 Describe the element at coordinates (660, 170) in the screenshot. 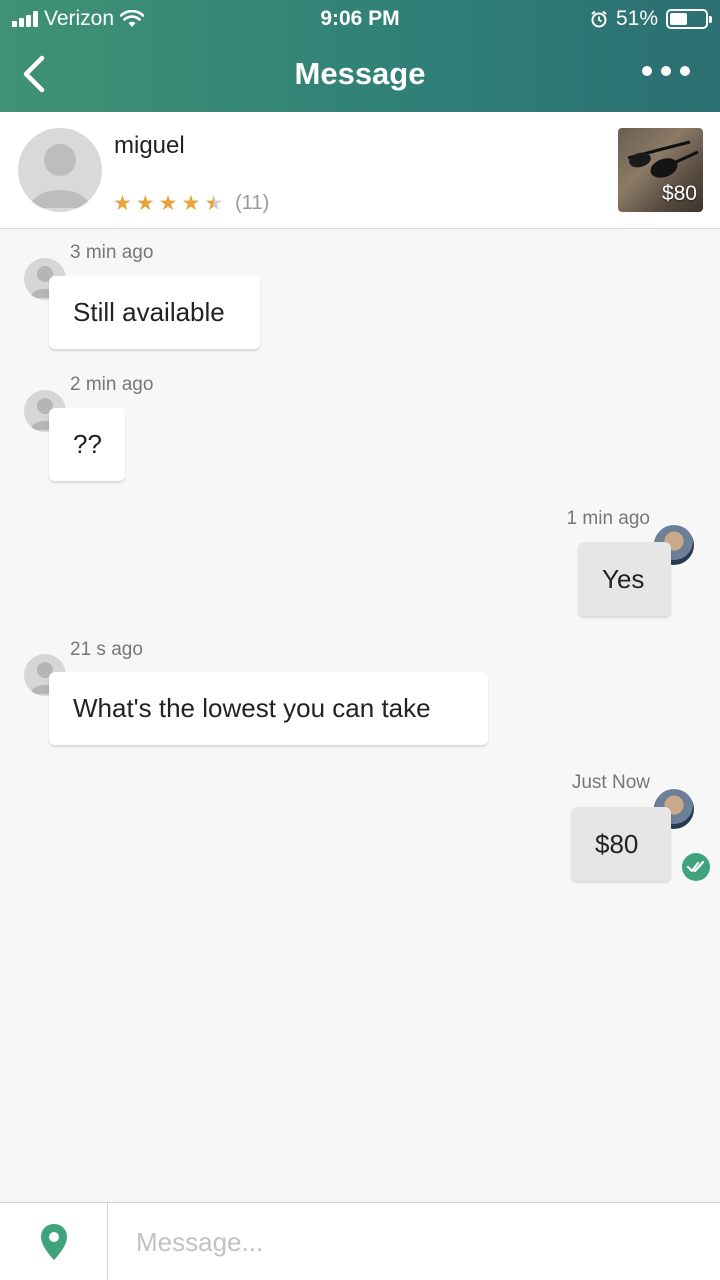

I see `product-thumbnail: $80` at that location.